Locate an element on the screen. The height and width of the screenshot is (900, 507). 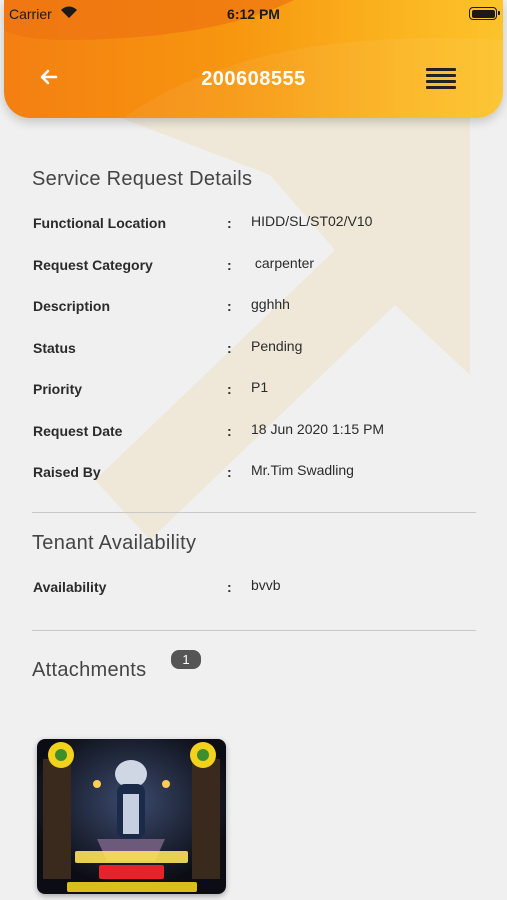
row-label: Description is located at coordinates (72, 306).